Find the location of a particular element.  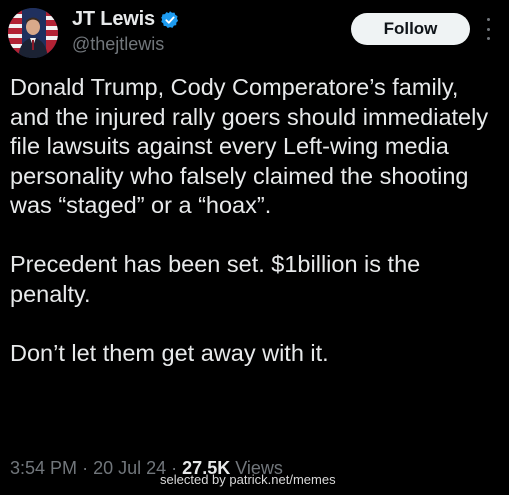

avatar is located at coordinates (33, 33).